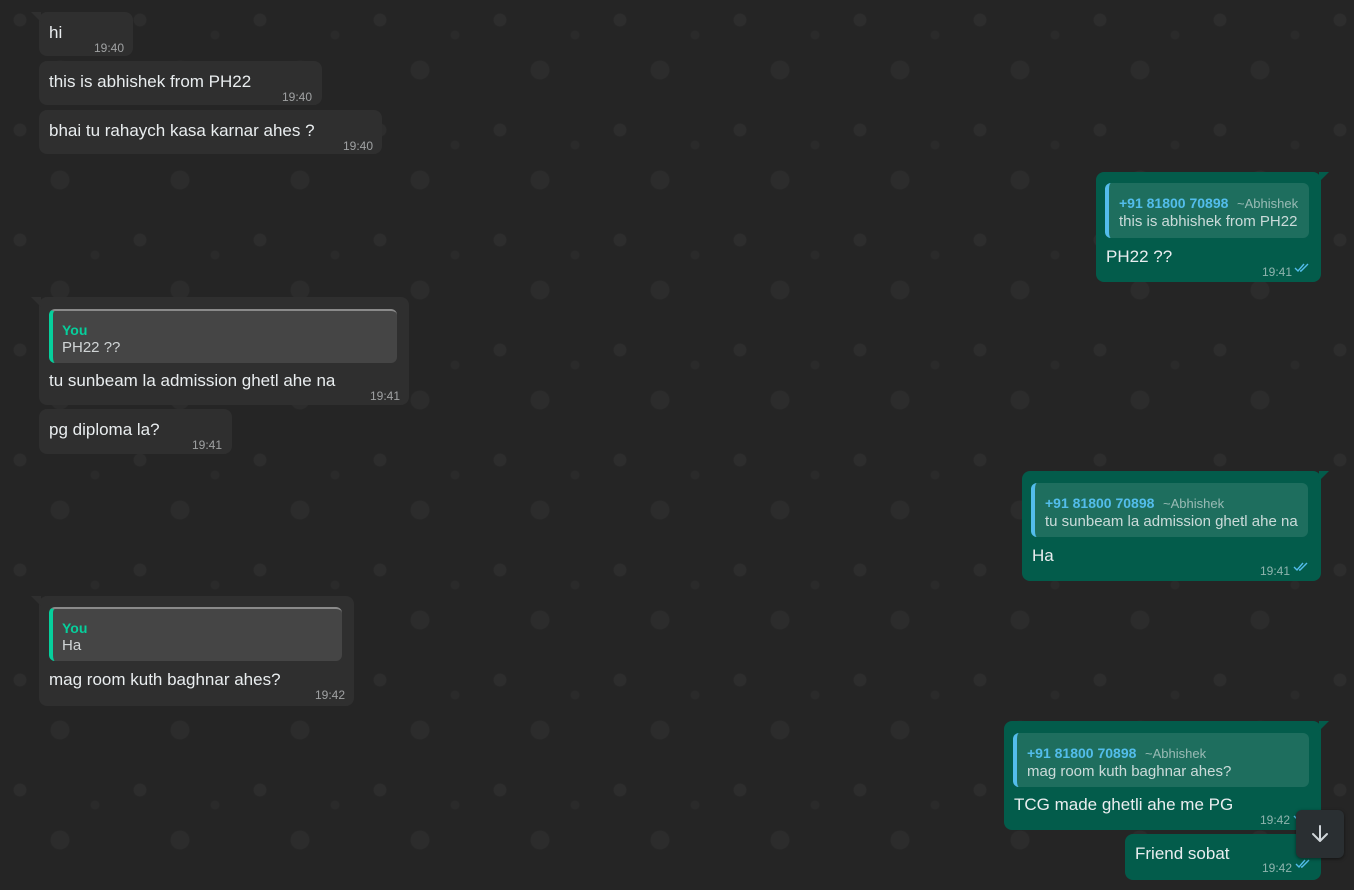 The image size is (1354, 890). Describe the element at coordinates (1043, 555) in the screenshot. I see `message-text: Ha` at that location.